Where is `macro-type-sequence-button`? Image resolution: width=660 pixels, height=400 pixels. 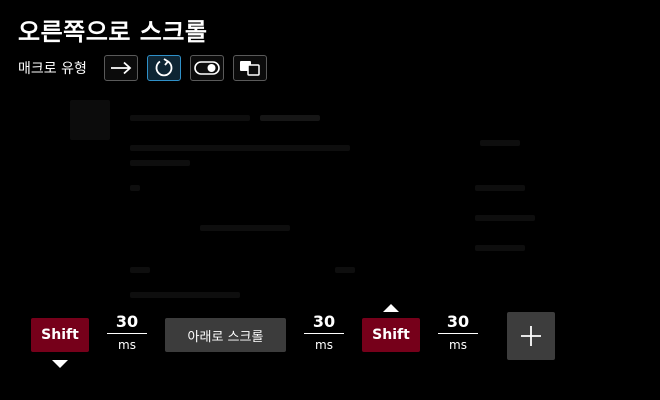
macro-type-sequence-button is located at coordinates (249, 68).